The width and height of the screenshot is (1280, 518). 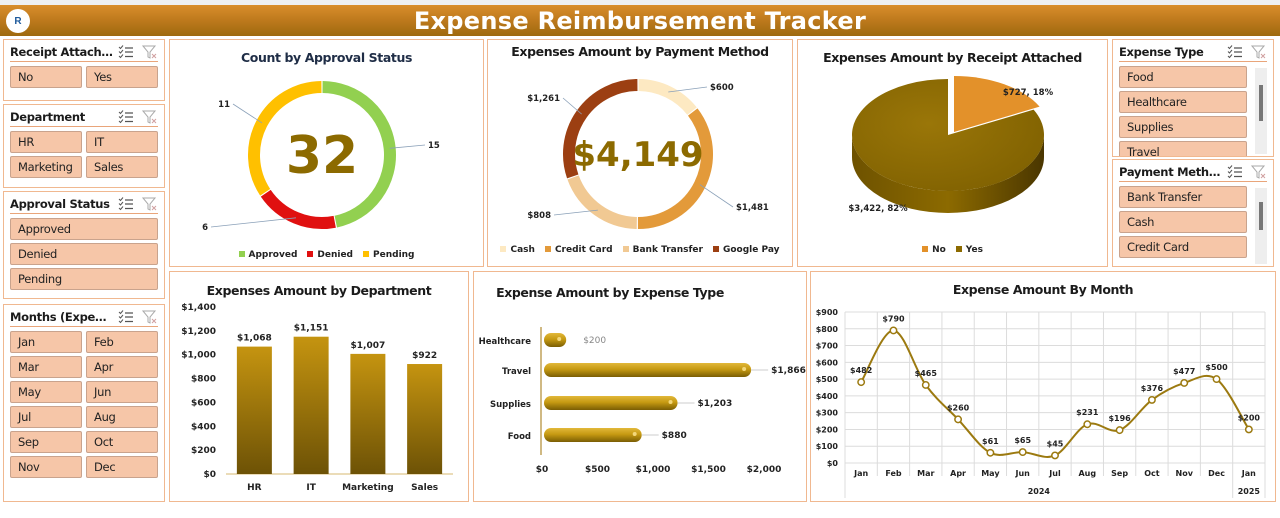 I want to click on data-label: $790, so click(x=893, y=318).